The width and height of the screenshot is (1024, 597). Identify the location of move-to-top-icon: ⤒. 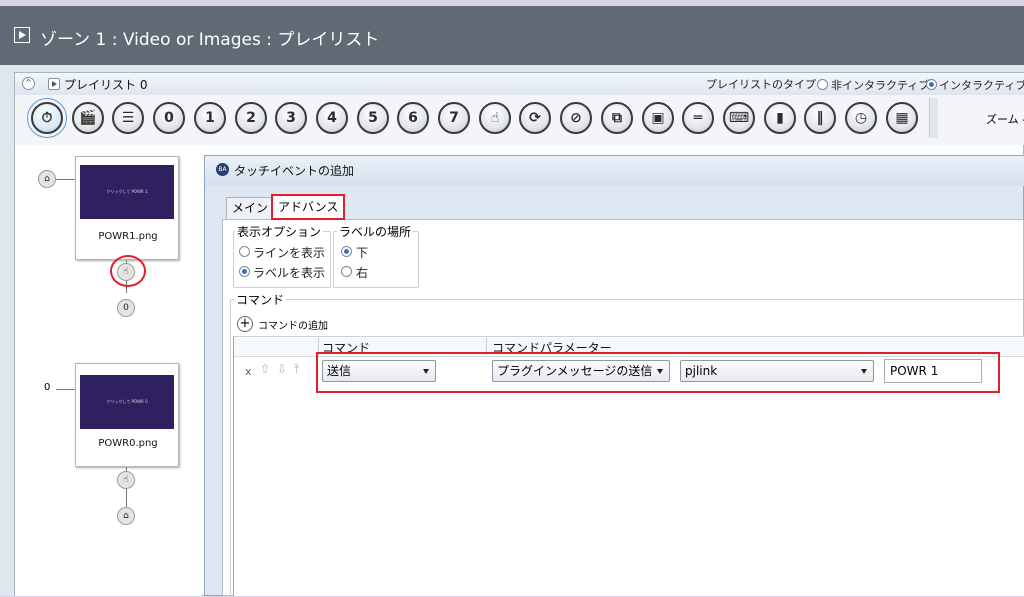
(296, 369).